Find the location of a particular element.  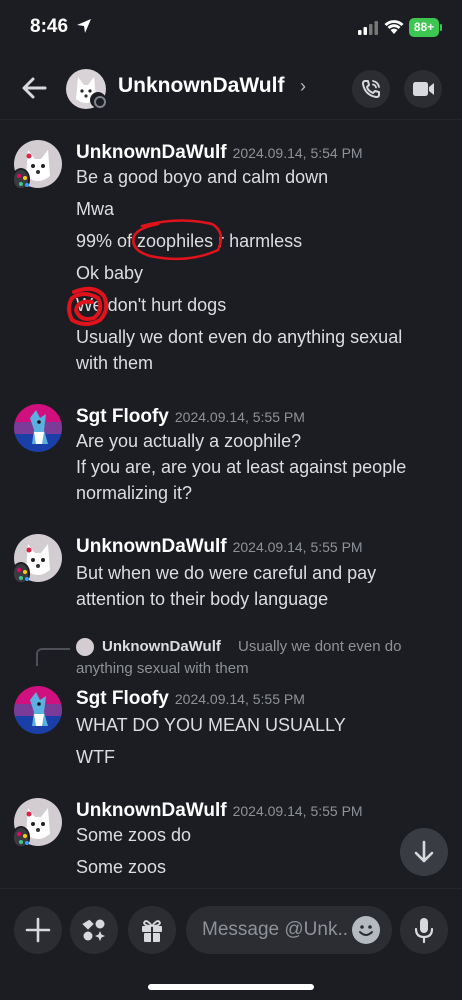

video-camera-icon is located at coordinates (423, 89).